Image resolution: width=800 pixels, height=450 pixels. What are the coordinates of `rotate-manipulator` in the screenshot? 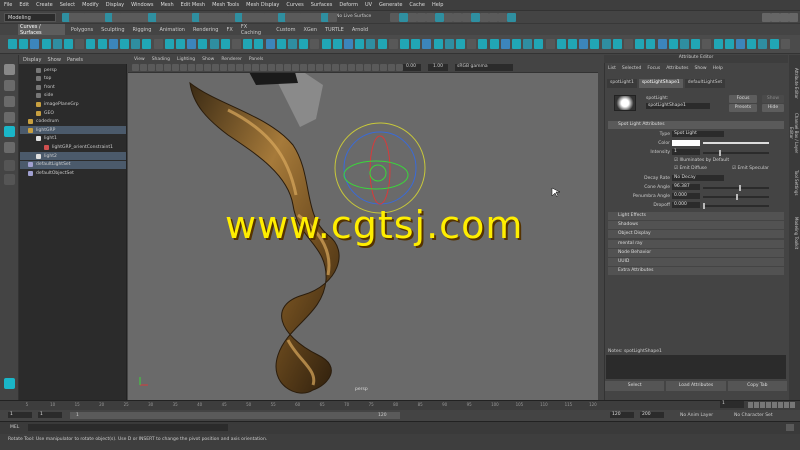 It's located at (380, 168).